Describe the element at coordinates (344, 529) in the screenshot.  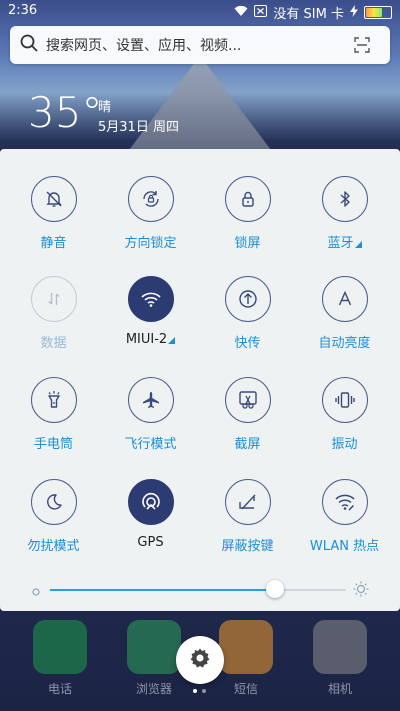
I see `toggle-hotspot: WLAN 热点` at that location.